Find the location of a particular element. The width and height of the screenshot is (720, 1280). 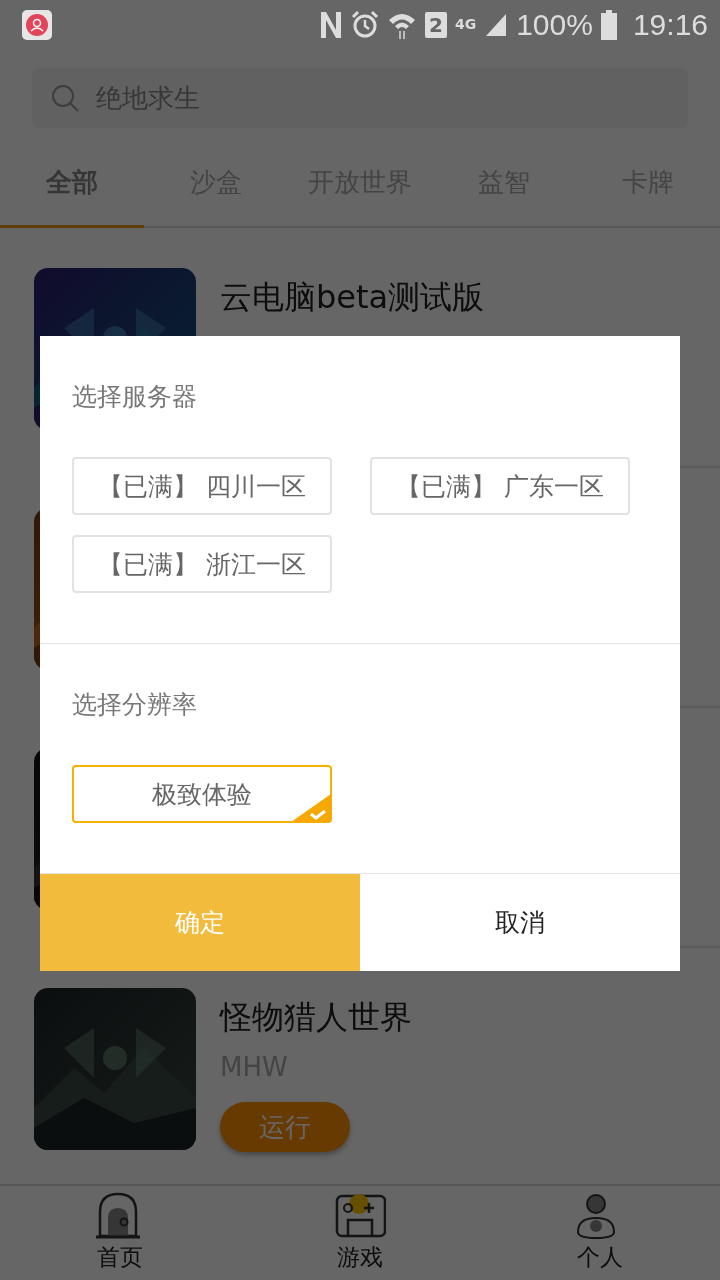

game-title: 怪物猎人世界 is located at coordinates (316, 1017).